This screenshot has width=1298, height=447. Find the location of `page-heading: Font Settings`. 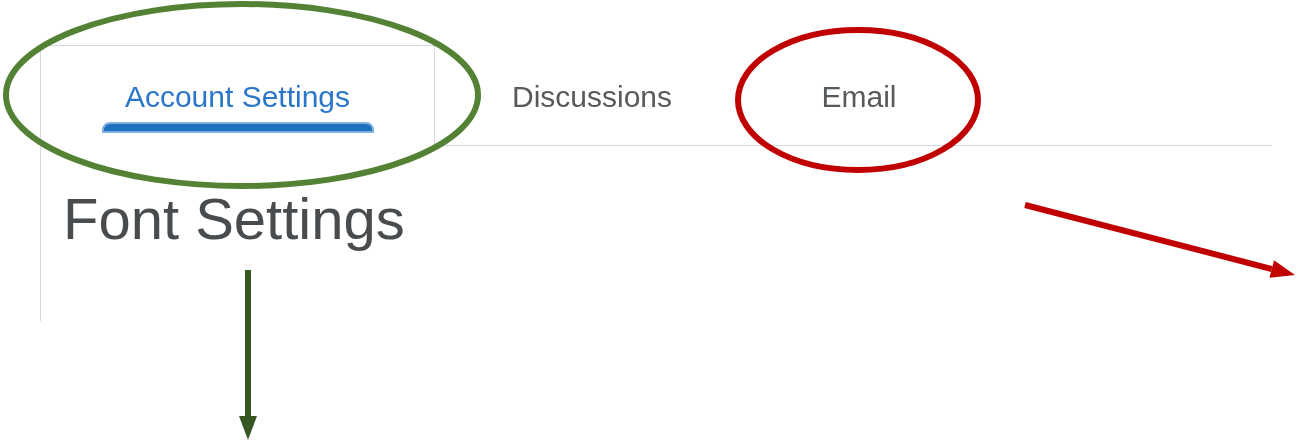

page-heading: Font Settings is located at coordinates (234, 219).